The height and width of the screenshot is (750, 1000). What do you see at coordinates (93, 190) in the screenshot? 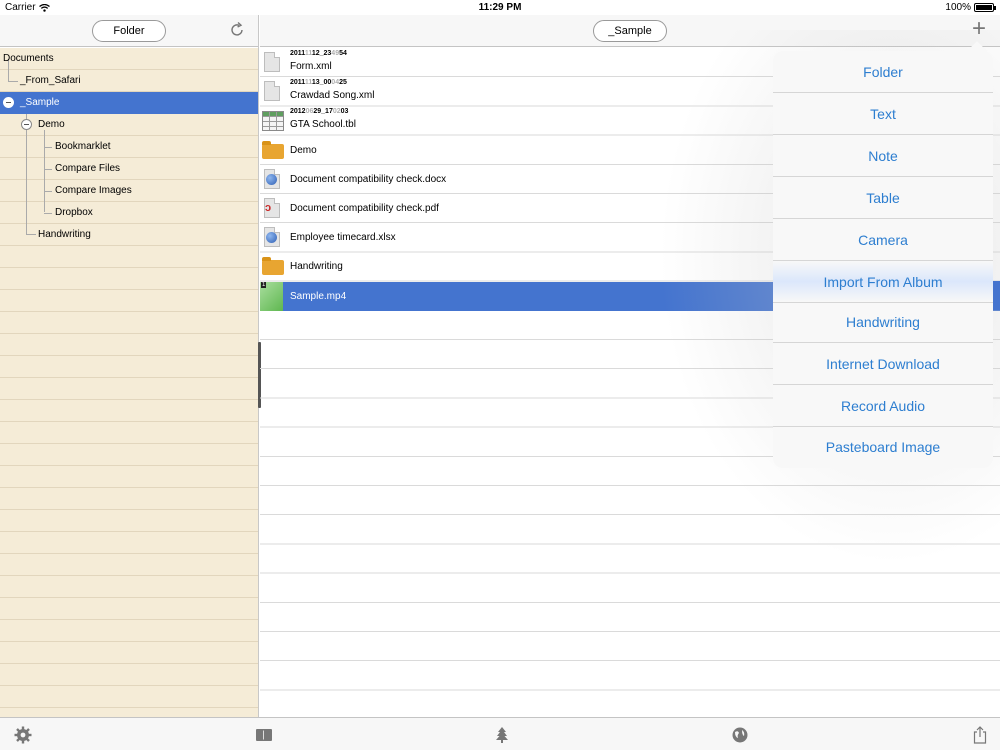
I see `tree-item-label: Compare Images` at bounding box center [93, 190].